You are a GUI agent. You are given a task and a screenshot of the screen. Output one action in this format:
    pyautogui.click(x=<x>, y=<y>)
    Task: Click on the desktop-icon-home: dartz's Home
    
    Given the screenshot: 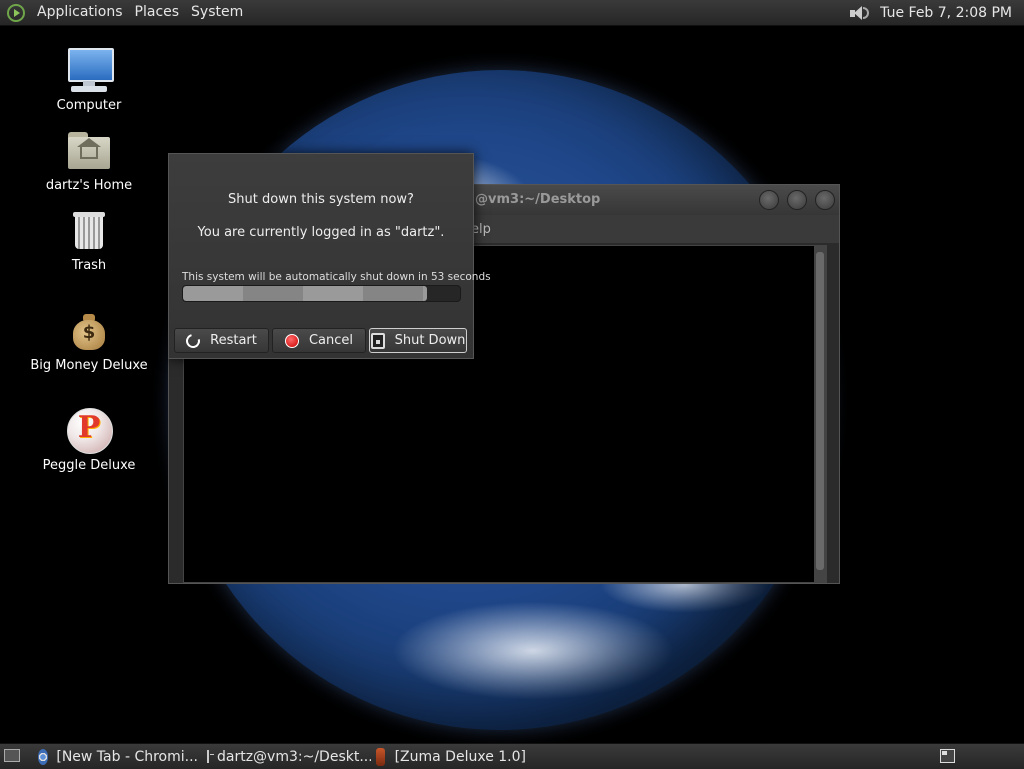 What is the action you would take?
    pyautogui.click(x=89, y=159)
    